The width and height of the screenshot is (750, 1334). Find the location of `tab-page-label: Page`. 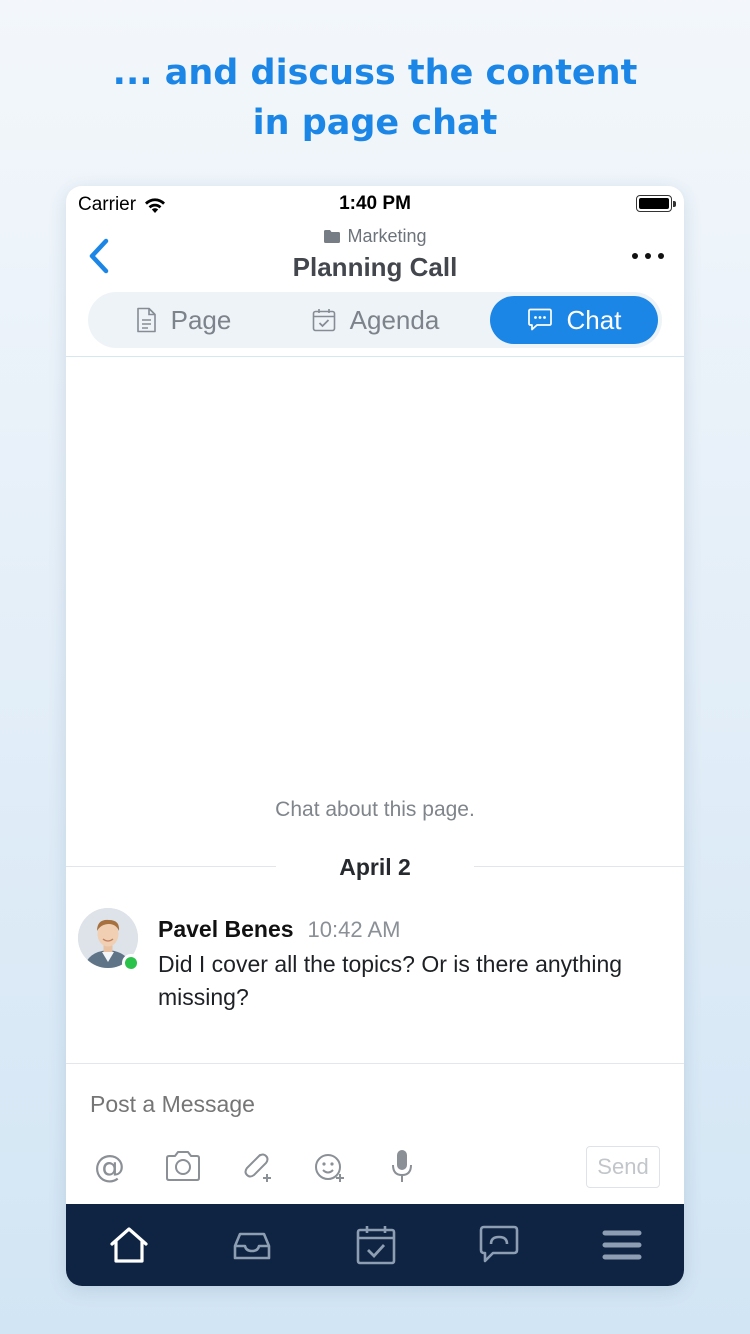

tab-page-label: Page is located at coordinates (201, 319).